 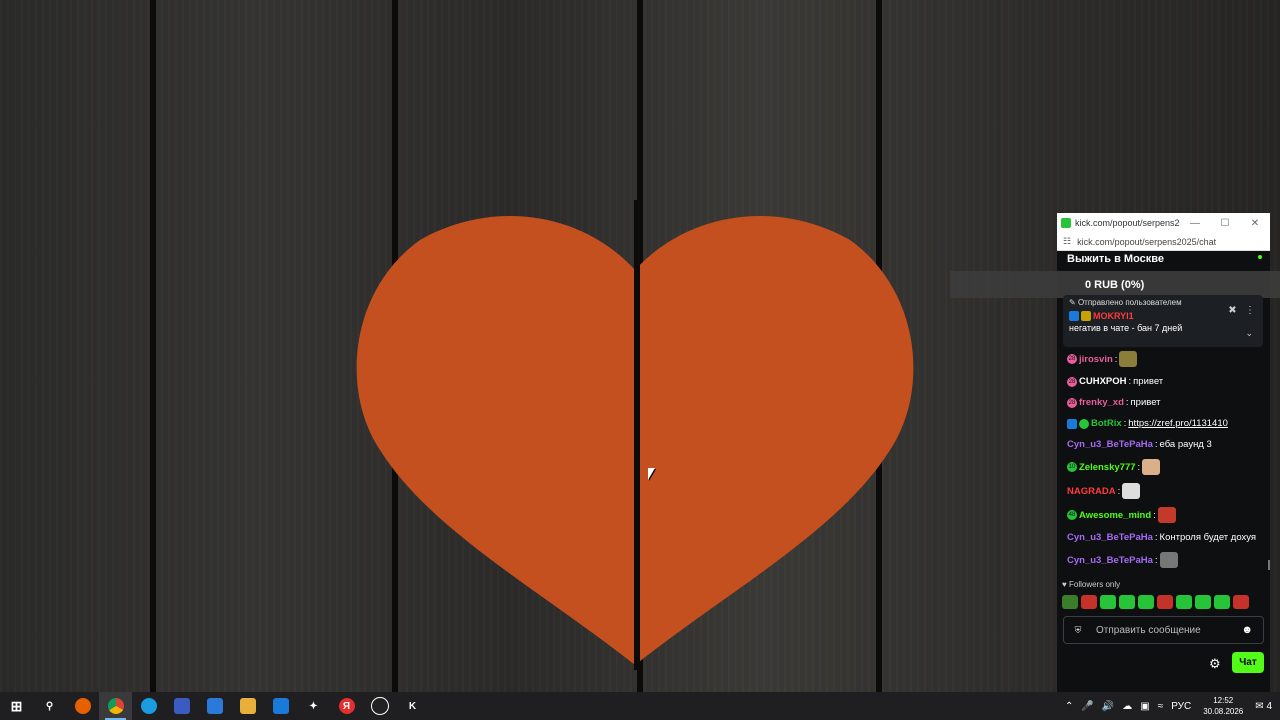 I want to click on sparkle-icon: ✦, so click(x=313, y=706).